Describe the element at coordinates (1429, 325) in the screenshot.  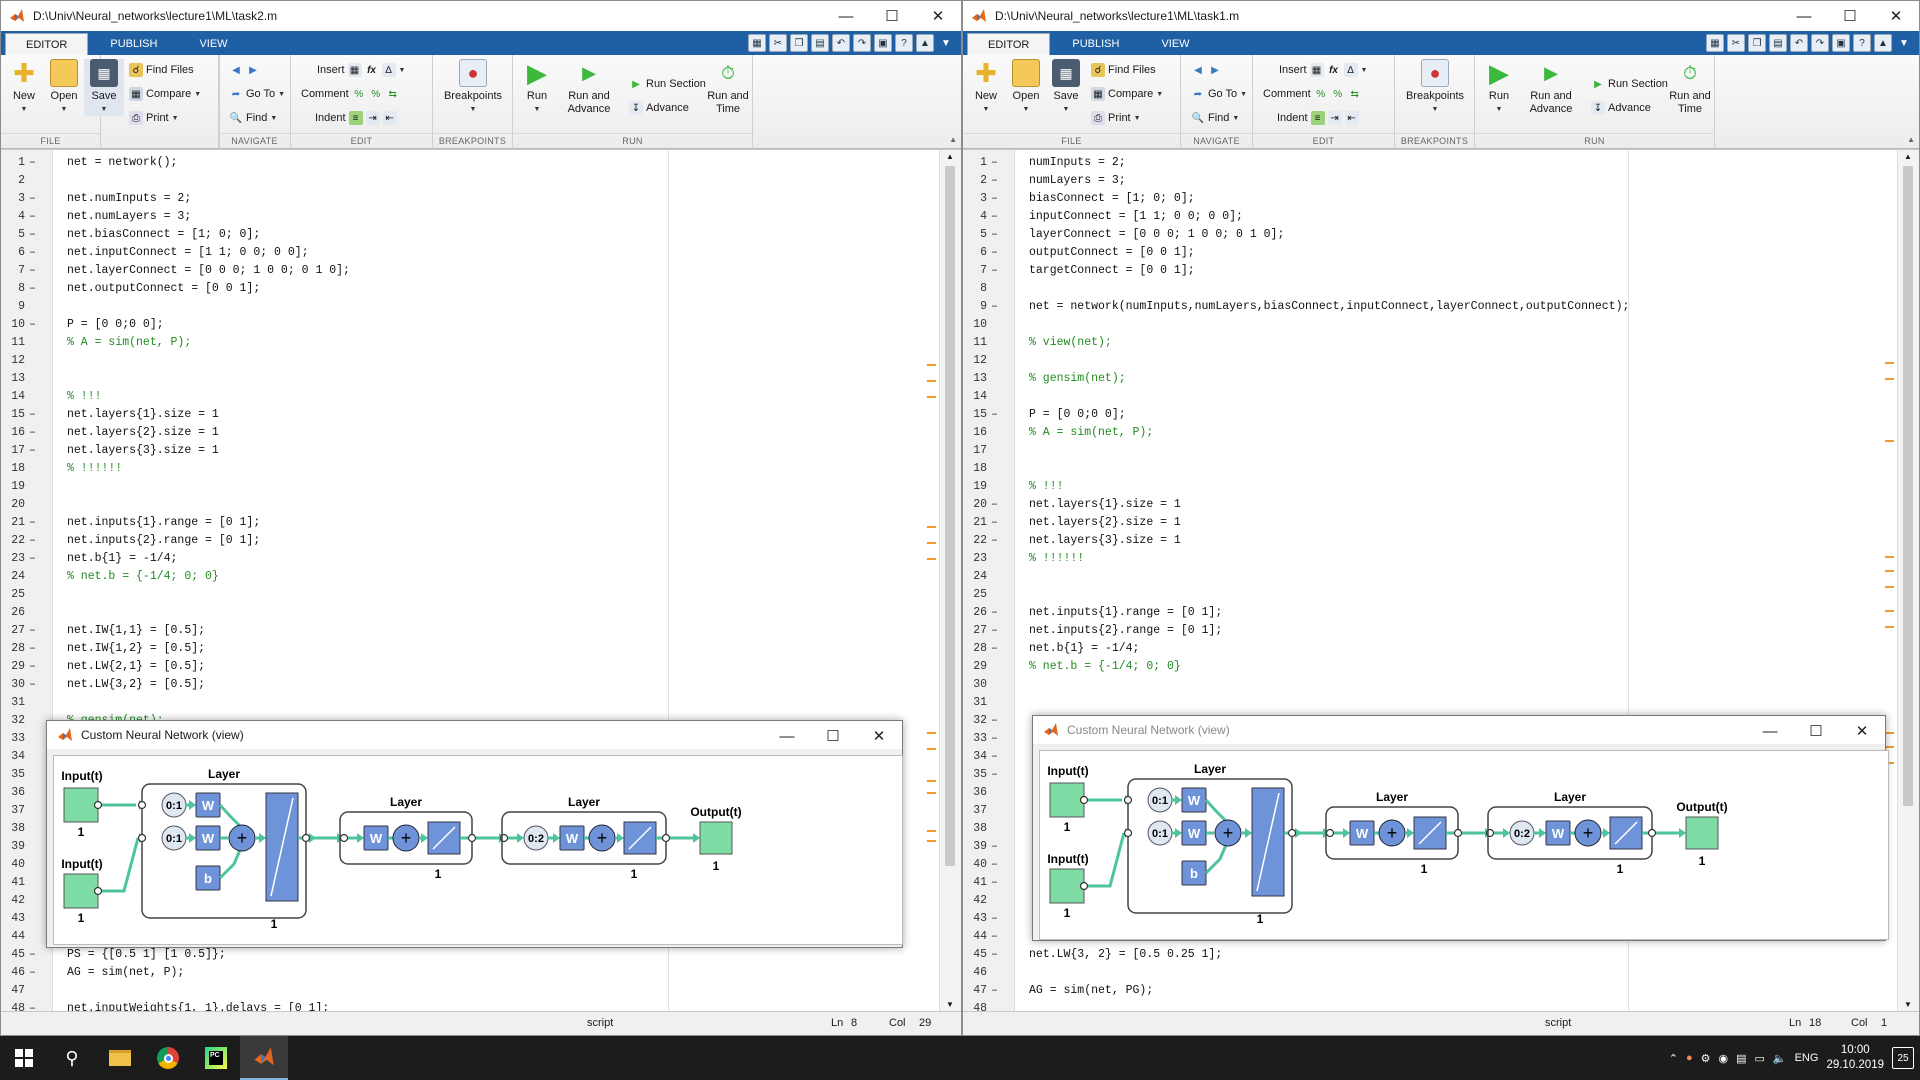
I see `code-line: 10` at that location.